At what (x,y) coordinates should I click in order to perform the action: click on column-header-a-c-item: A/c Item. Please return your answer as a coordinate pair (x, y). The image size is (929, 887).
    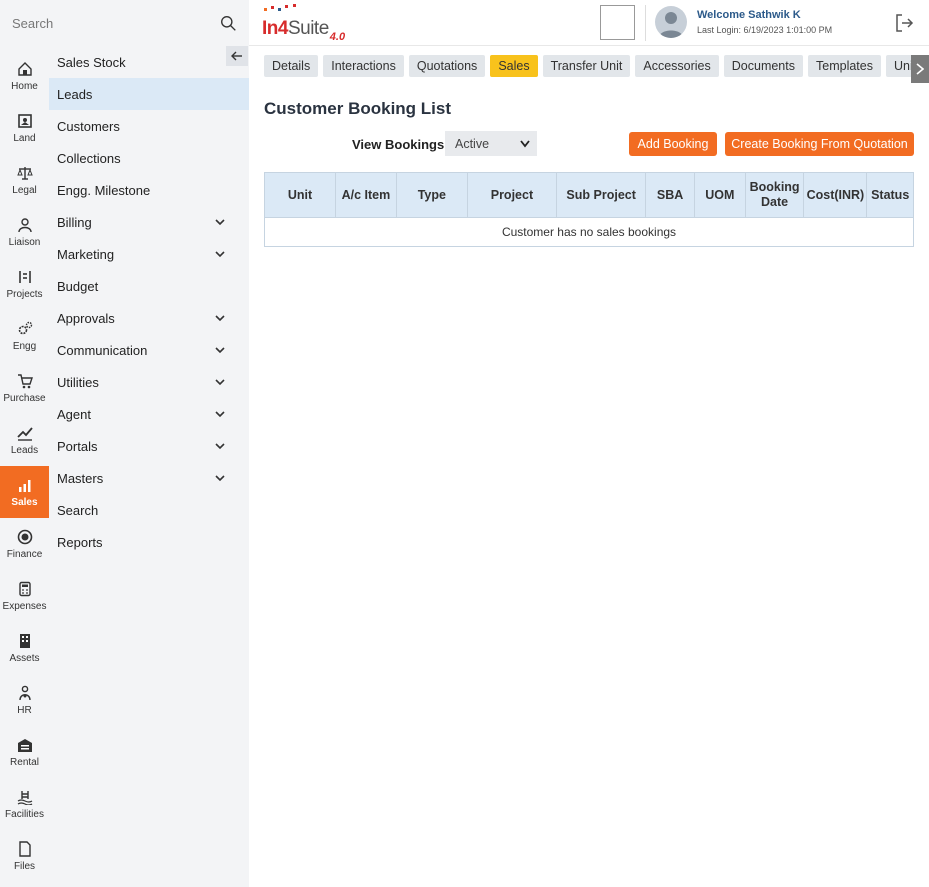
    Looking at the image, I should click on (365, 195).